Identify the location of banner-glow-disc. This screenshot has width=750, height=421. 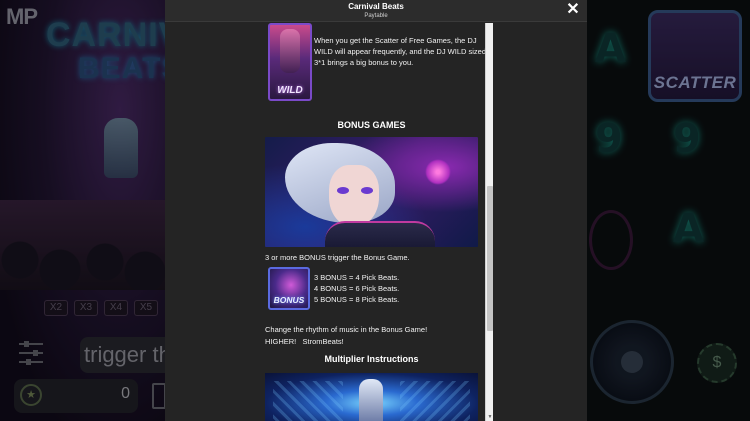
(438, 172).